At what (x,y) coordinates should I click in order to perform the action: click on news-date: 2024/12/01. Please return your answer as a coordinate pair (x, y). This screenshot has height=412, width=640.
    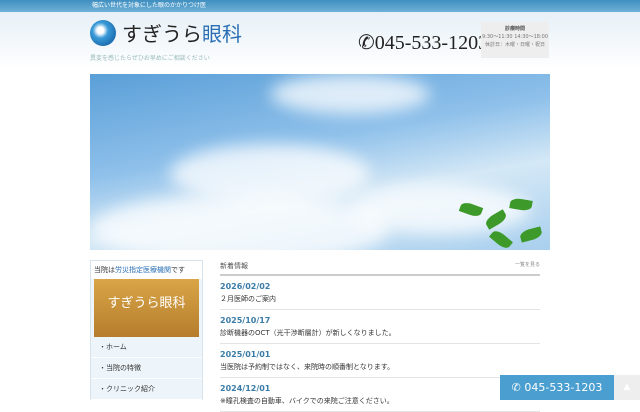
    Looking at the image, I should click on (245, 388).